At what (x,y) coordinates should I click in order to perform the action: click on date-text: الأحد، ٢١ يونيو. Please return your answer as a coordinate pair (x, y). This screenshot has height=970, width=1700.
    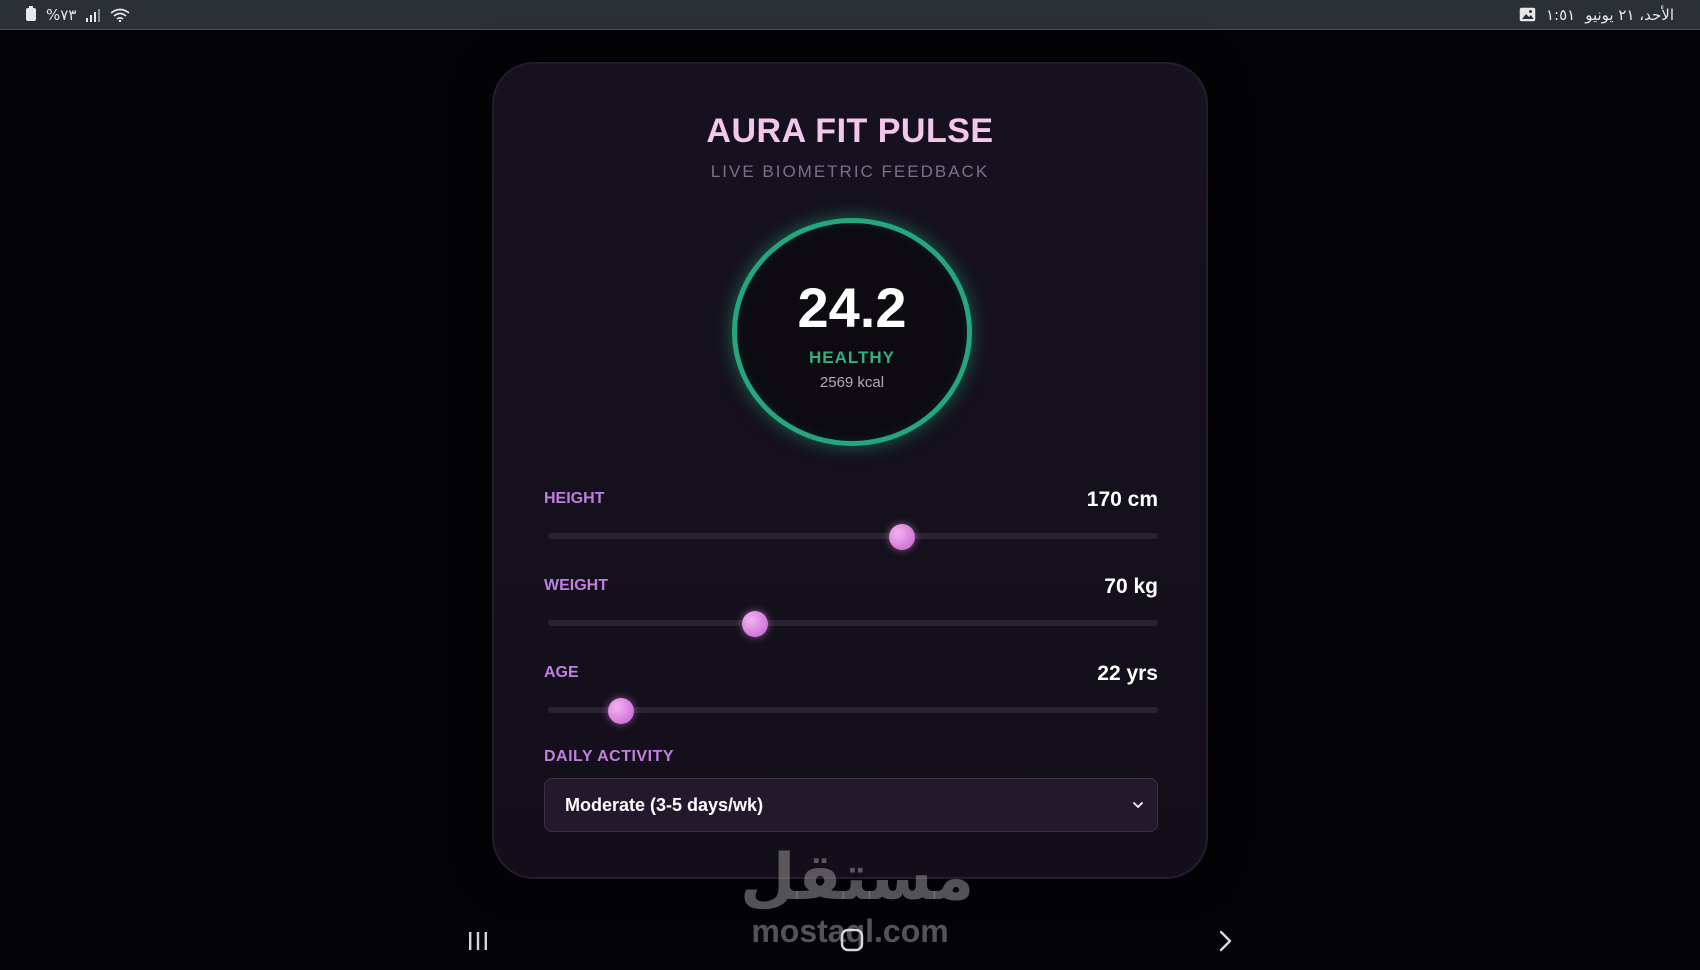
    Looking at the image, I should click on (1629, 14).